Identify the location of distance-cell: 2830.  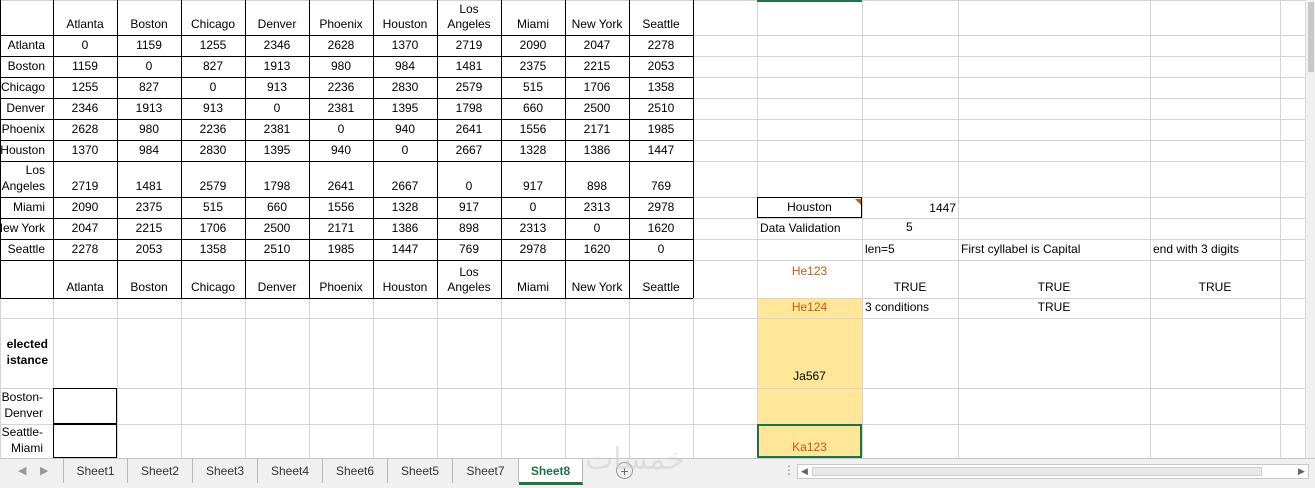
(213, 150).